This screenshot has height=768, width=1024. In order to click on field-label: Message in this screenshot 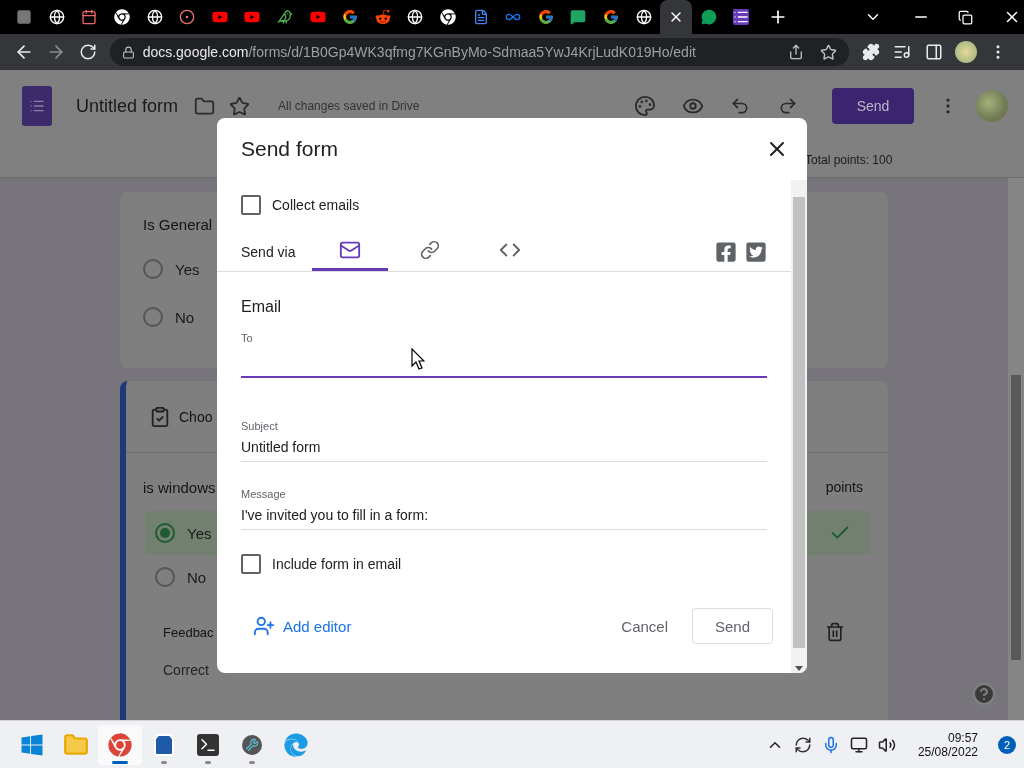, I will do `click(264, 494)`.